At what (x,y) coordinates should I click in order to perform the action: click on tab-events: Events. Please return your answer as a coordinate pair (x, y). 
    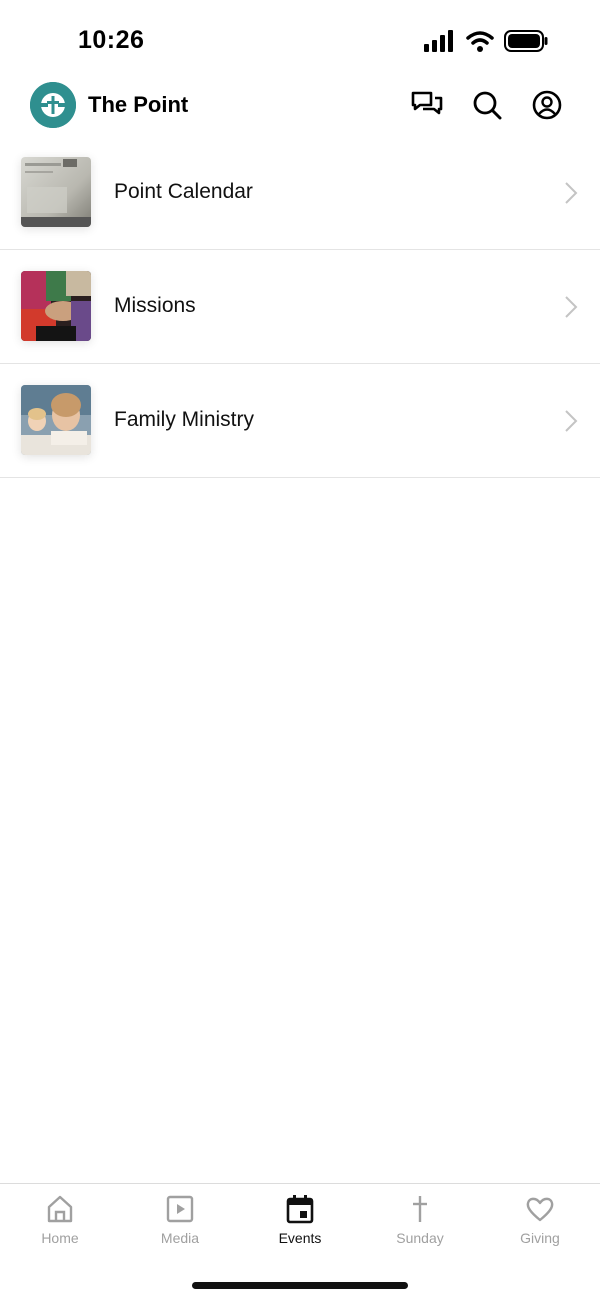
    Looking at the image, I should click on (300, 1226).